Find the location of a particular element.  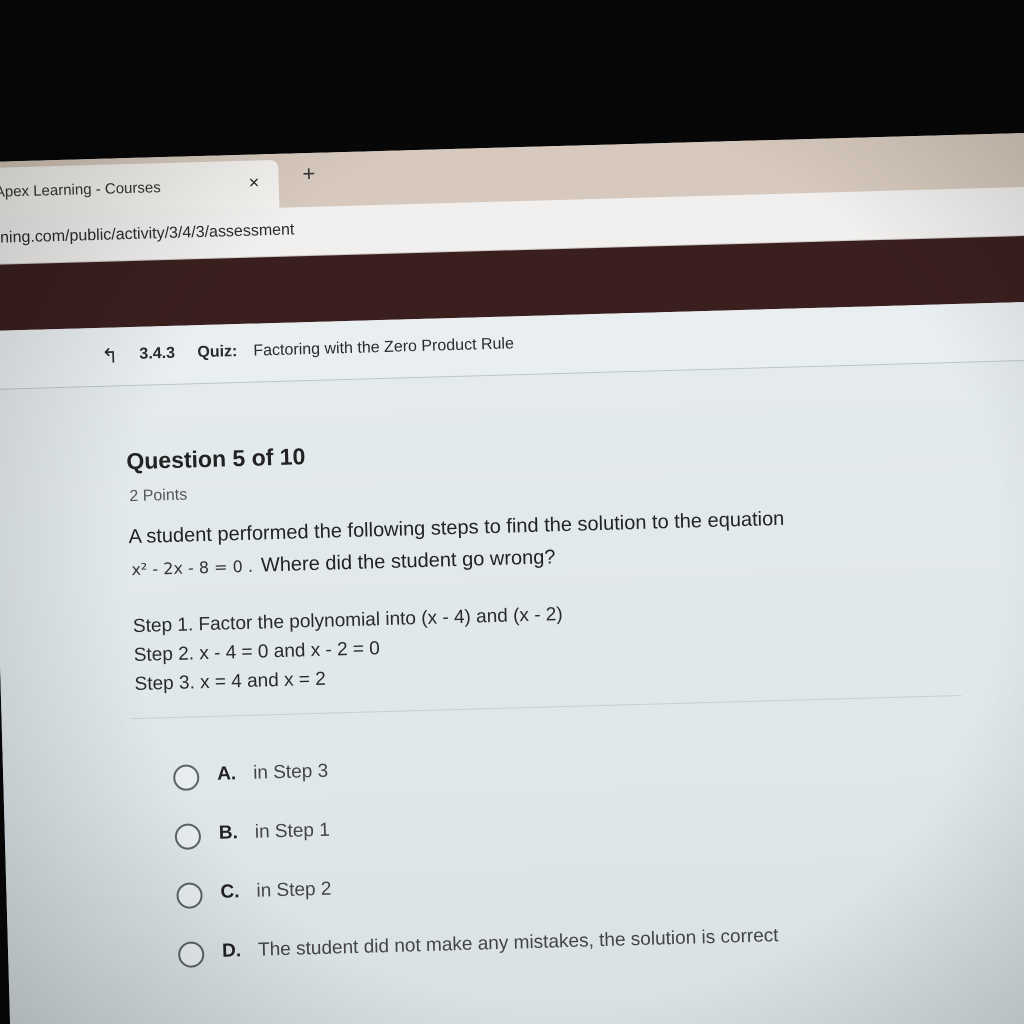

browser-tab: Apex Learning - Courses × is located at coordinates (140, 187).